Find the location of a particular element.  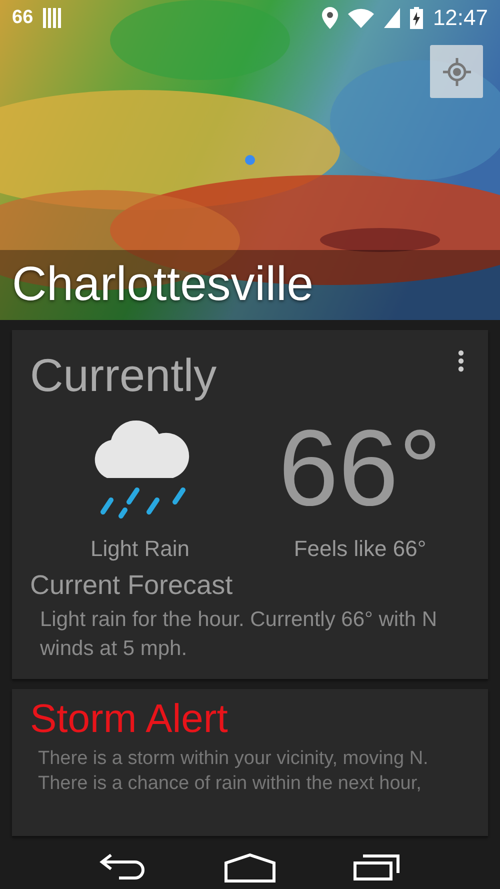

temperature: 66° is located at coordinates (360, 468).